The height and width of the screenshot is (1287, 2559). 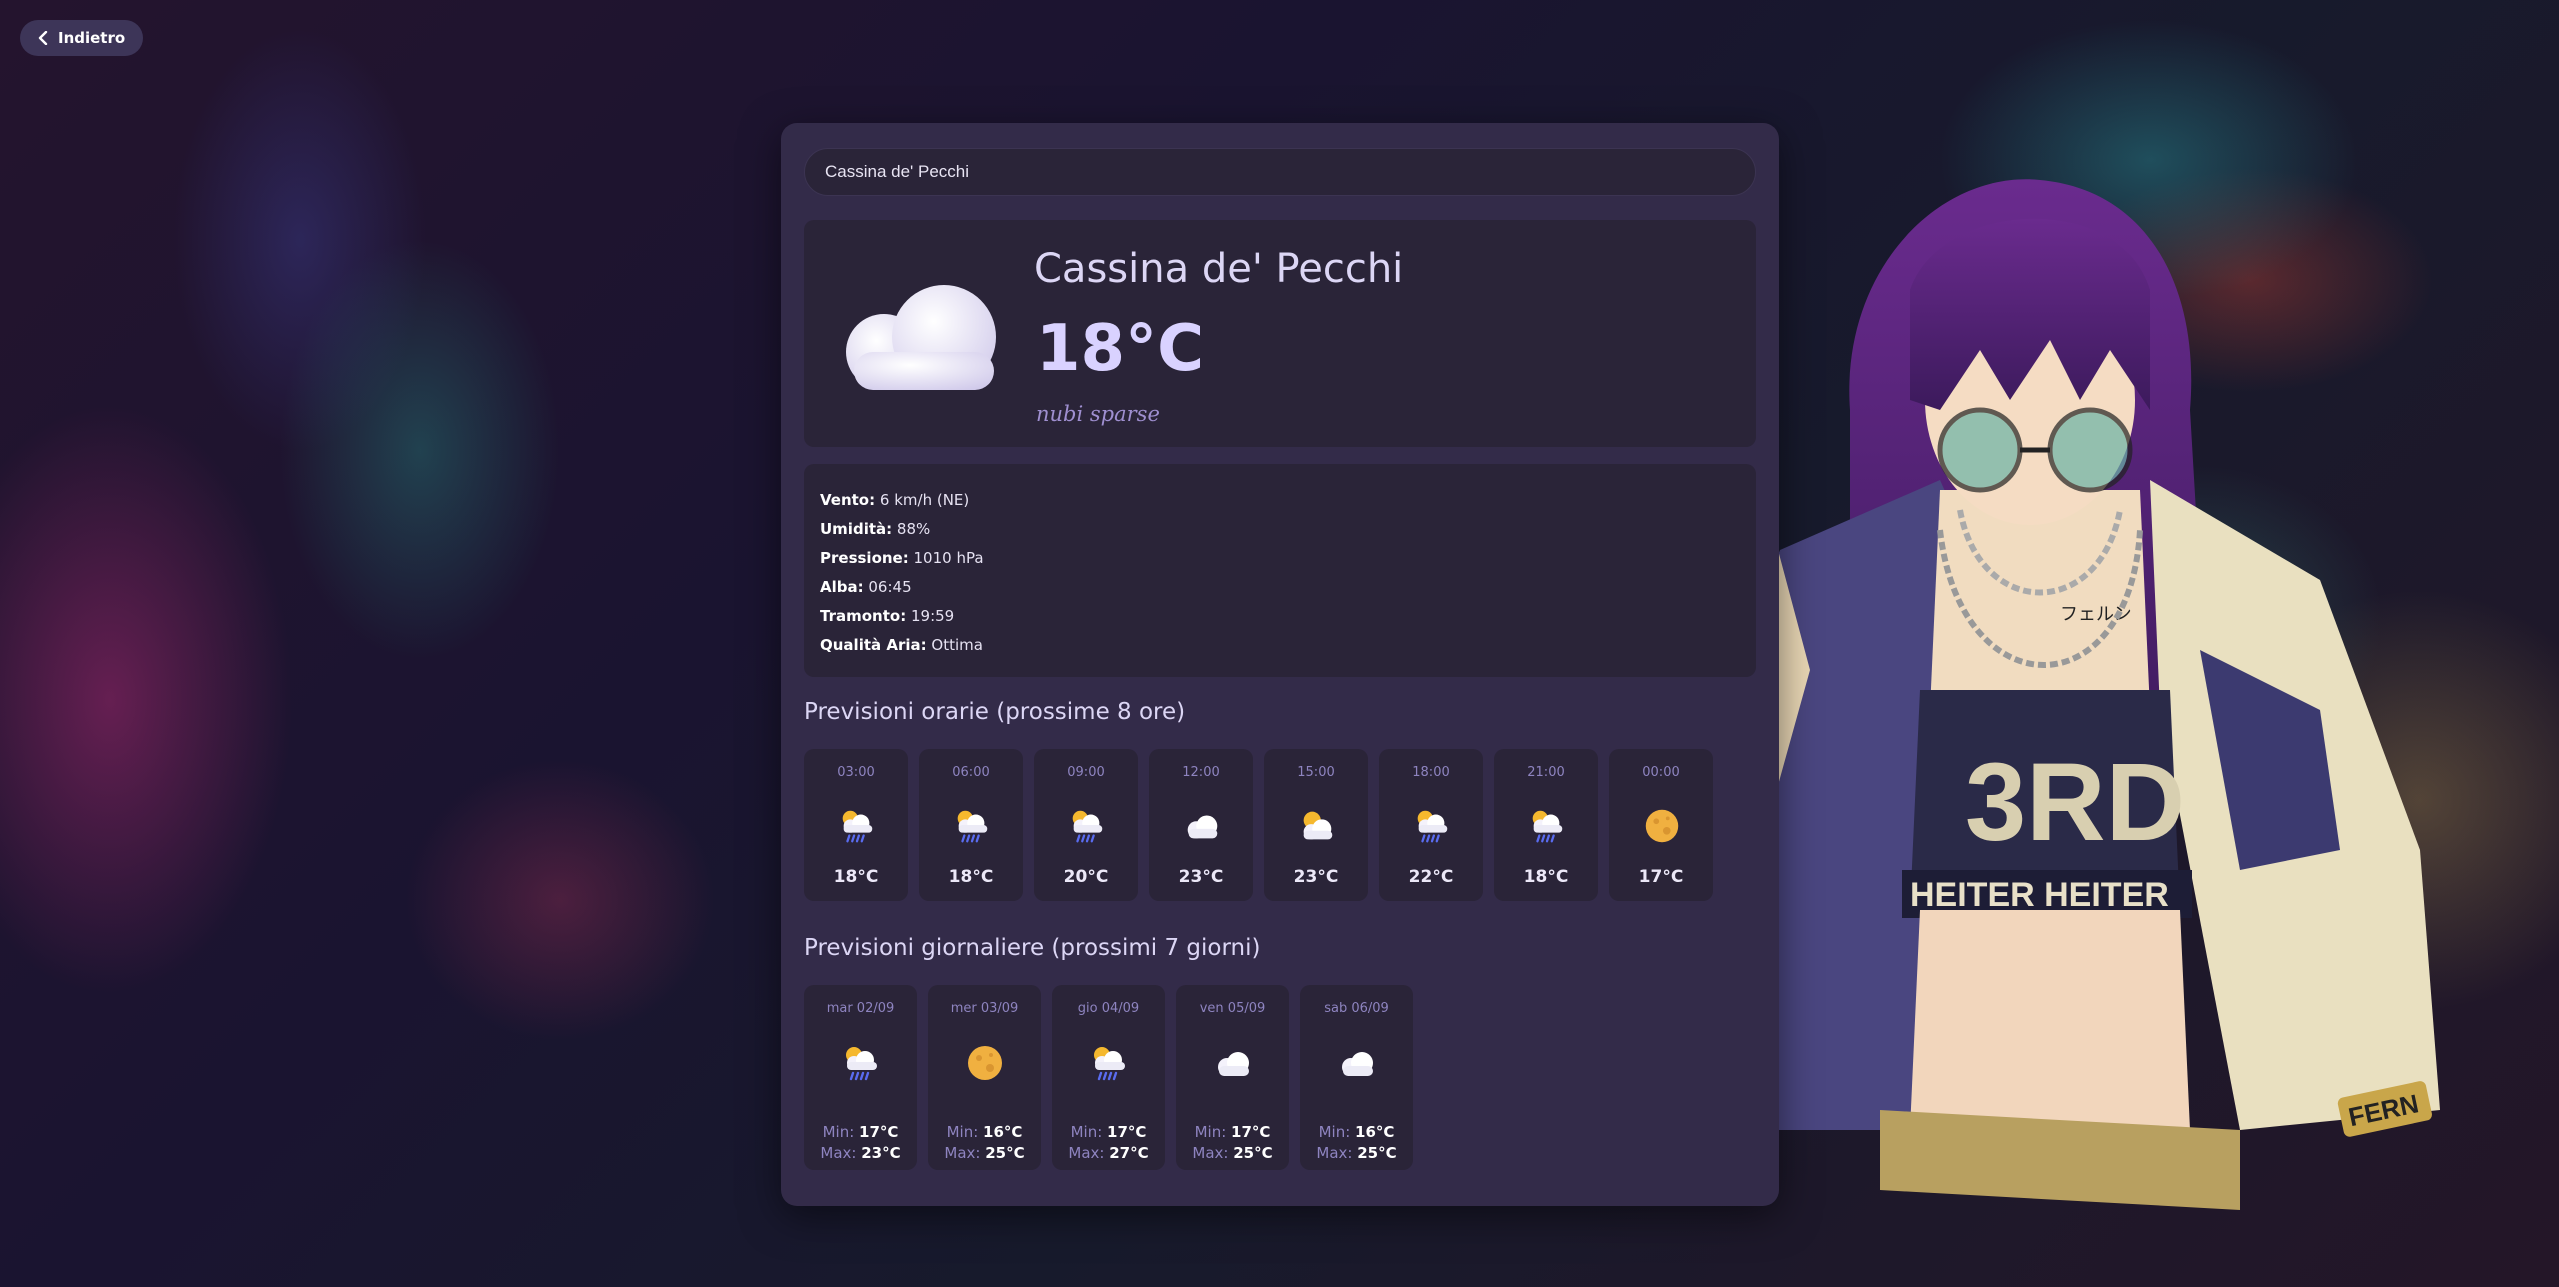 What do you see at coordinates (866, 587) in the screenshot?
I see `detail-sunrise: Alba: 06:45` at bounding box center [866, 587].